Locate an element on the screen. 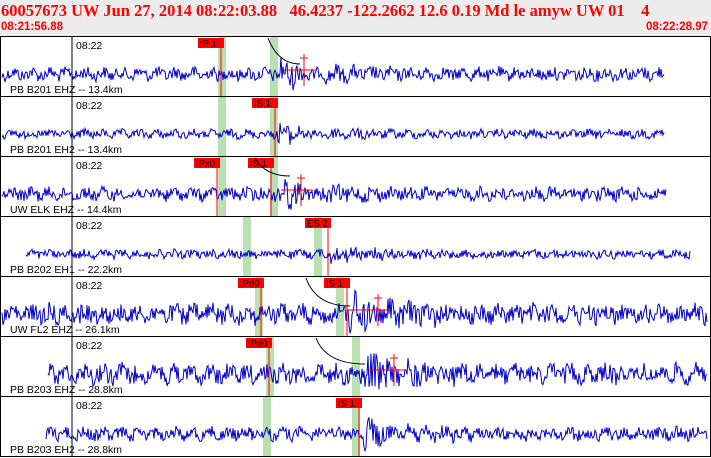 The height and width of the screenshot is (458, 711). trace-panel: 08:22 ES 2 PB B202 EH1 -- 22.2km is located at coordinates (355, 246).